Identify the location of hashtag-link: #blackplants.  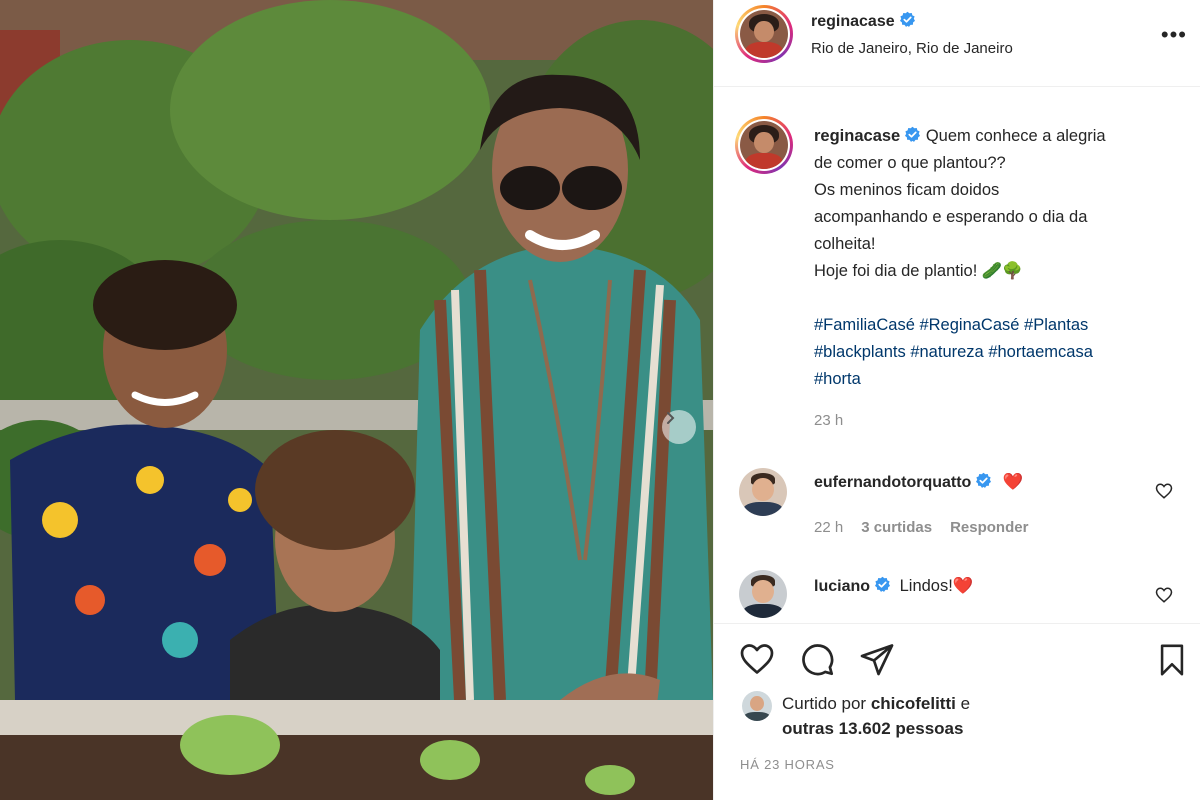
(860, 352).